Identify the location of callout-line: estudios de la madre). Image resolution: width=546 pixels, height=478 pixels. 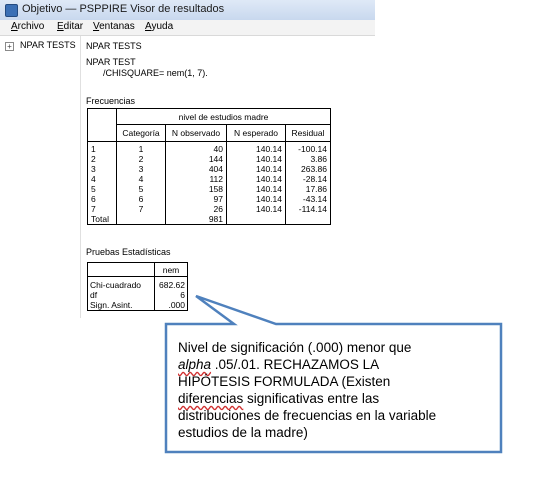
(243, 432).